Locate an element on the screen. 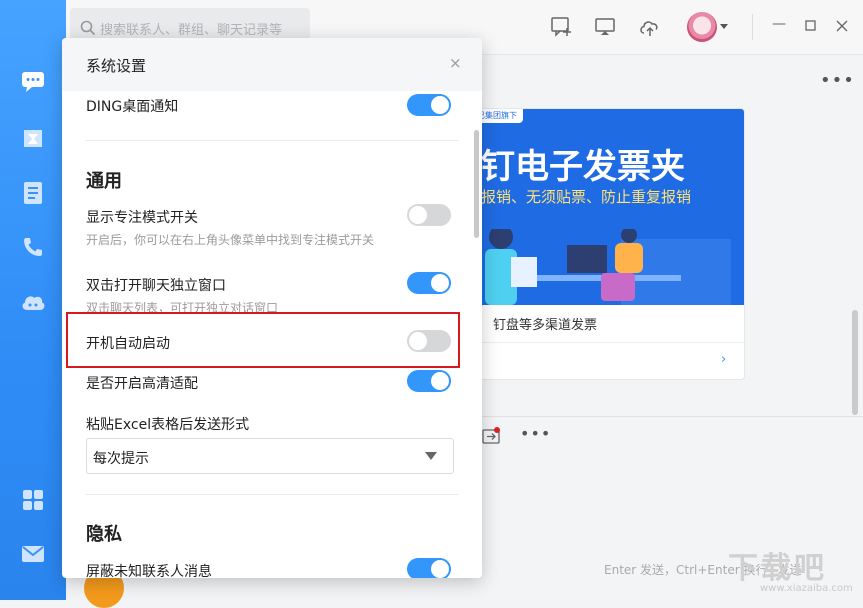 The height and width of the screenshot is (608, 863). focus-mode-desc: 开启后，你可以在右上角头像菜单中找到专注模式开关 is located at coordinates (230, 240).